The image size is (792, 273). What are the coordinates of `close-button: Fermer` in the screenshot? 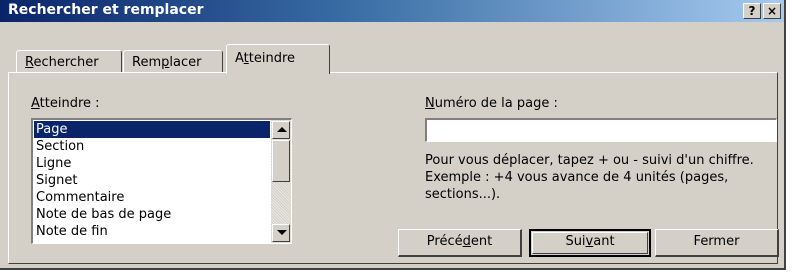 It's located at (717, 243).